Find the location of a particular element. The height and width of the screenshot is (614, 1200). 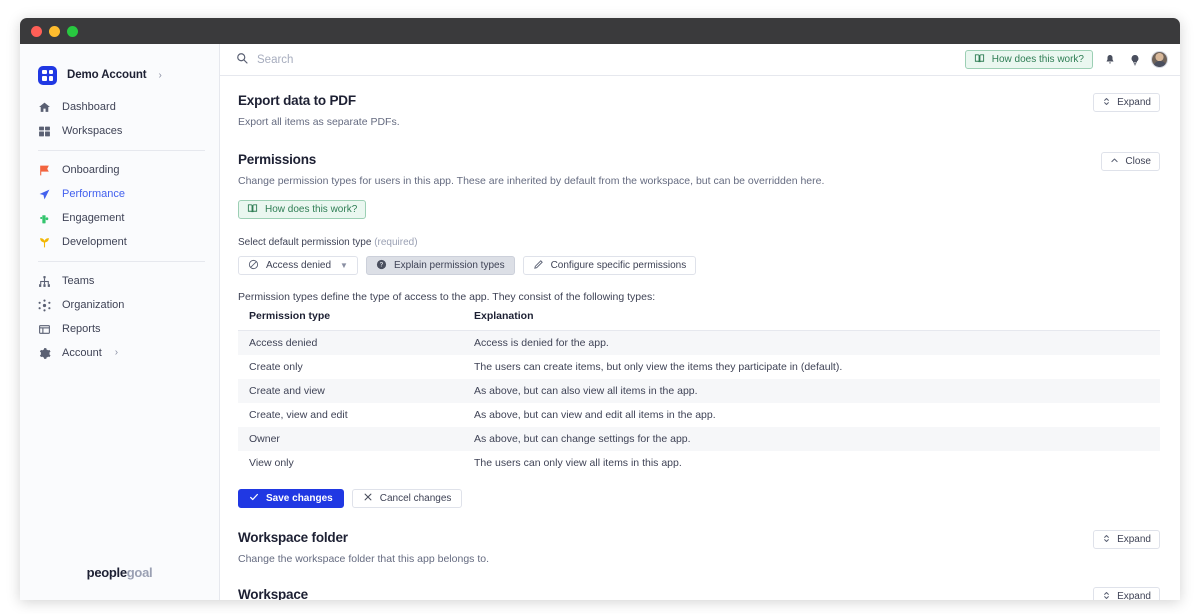

grid-icon is located at coordinates (44, 131).